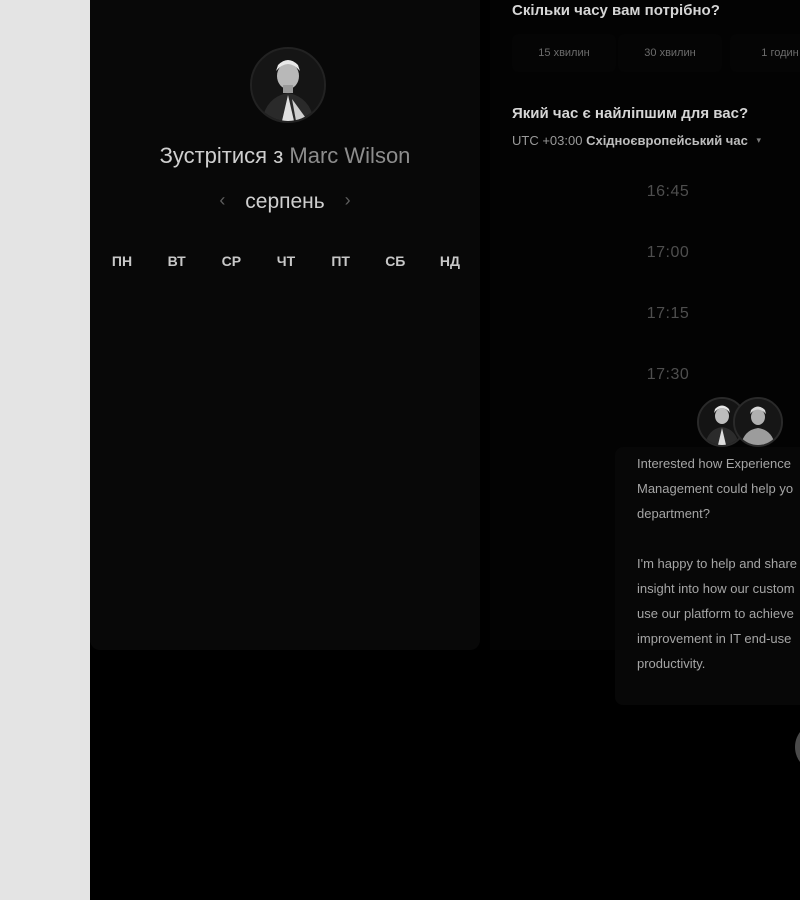 This screenshot has height=900, width=800. What do you see at coordinates (564, 53) in the screenshot?
I see `duration-option-15: 15 хвилин` at bounding box center [564, 53].